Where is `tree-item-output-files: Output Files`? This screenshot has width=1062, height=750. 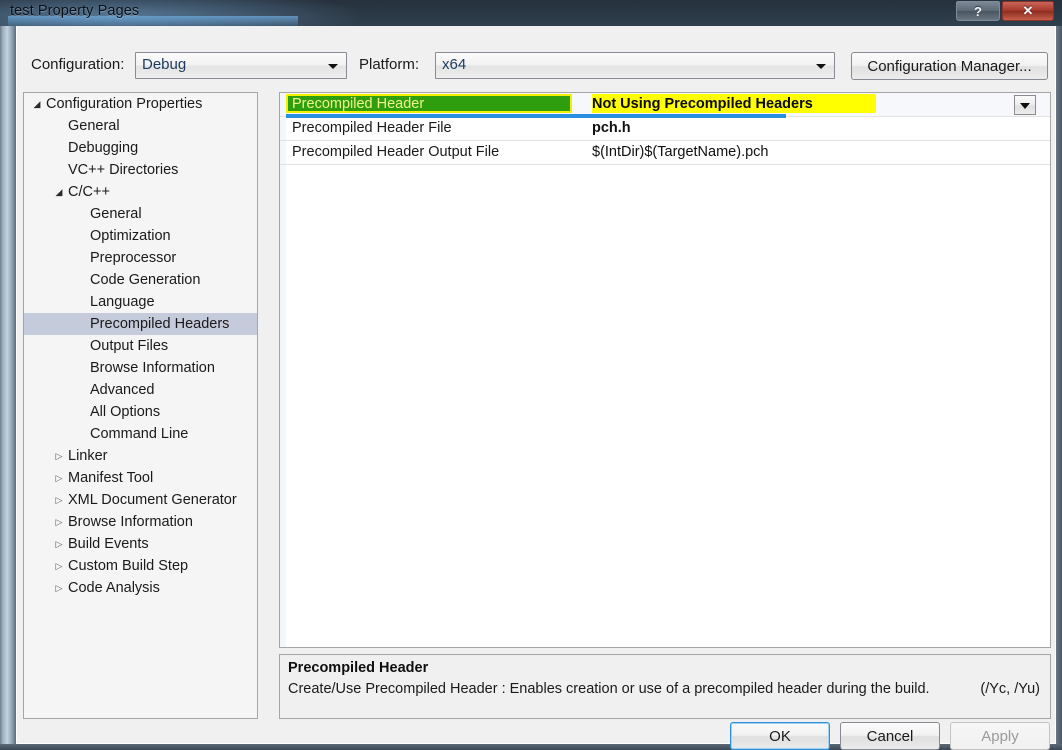
tree-item-output-files: Output Files is located at coordinates (140, 346).